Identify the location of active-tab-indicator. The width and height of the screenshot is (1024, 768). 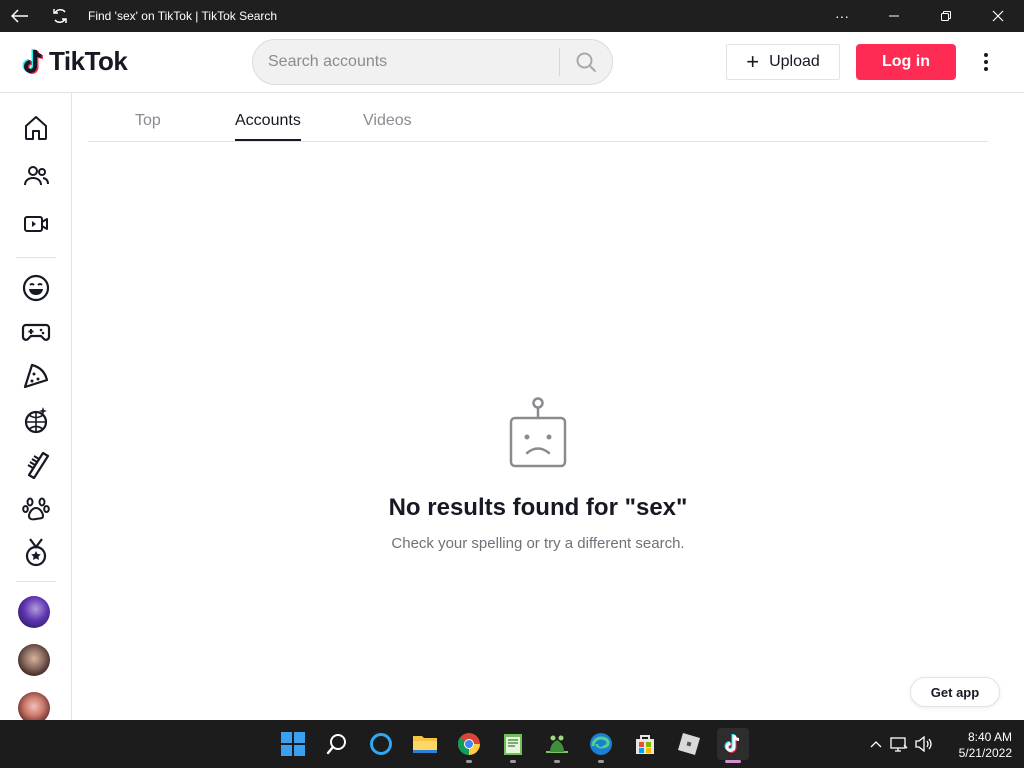
(268, 140).